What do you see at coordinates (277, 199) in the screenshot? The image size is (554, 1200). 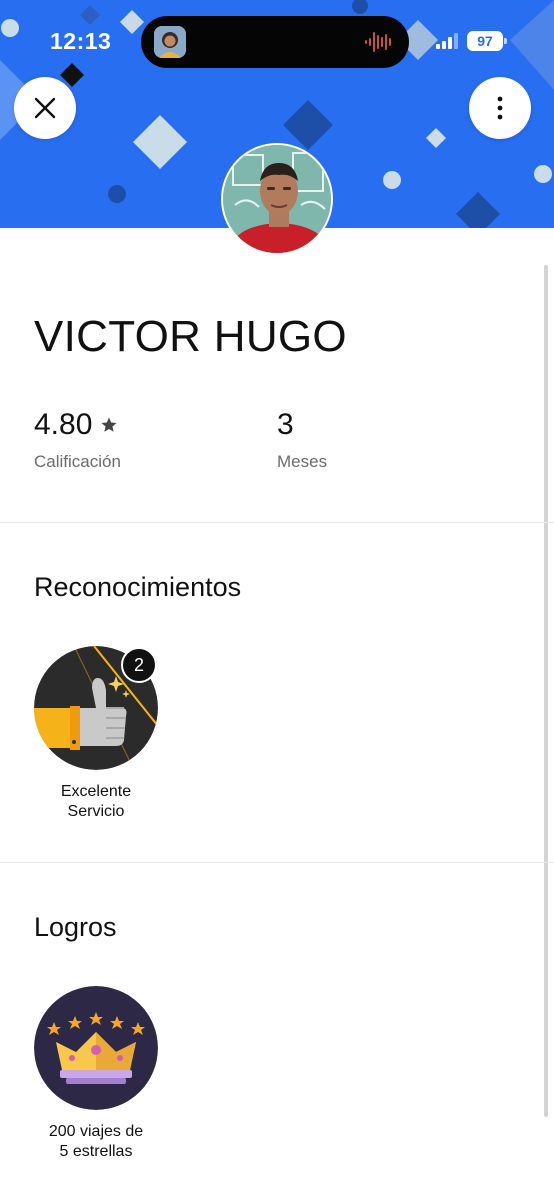 I see `driver-avatar` at bounding box center [277, 199].